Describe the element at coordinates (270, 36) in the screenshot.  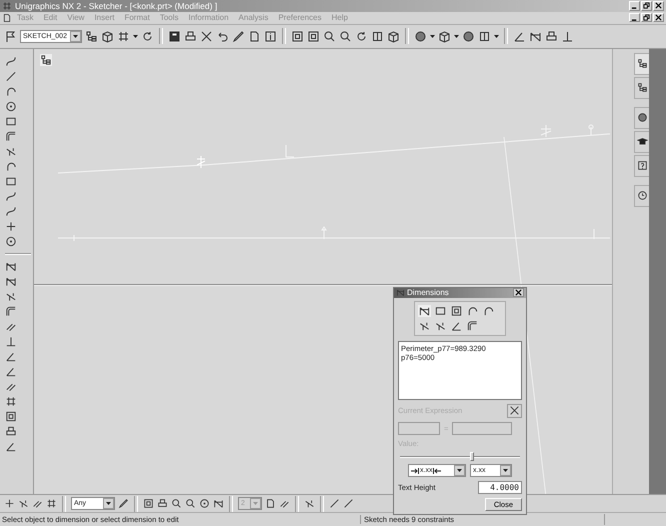
I see `info-icon` at that location.